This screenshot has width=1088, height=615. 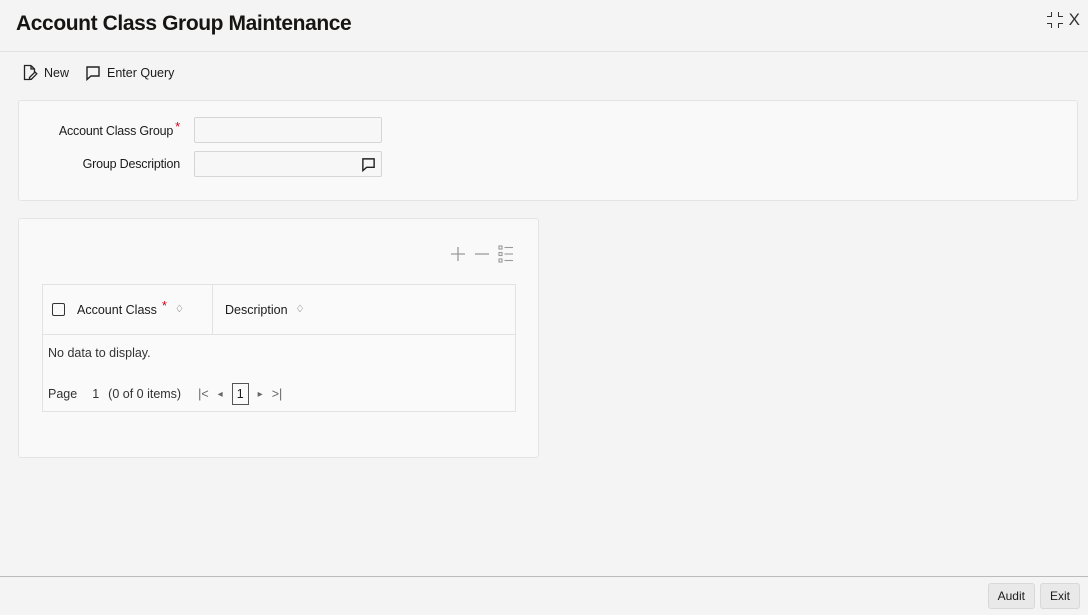 I want to click on query-icon, so click(x=93, y=73).